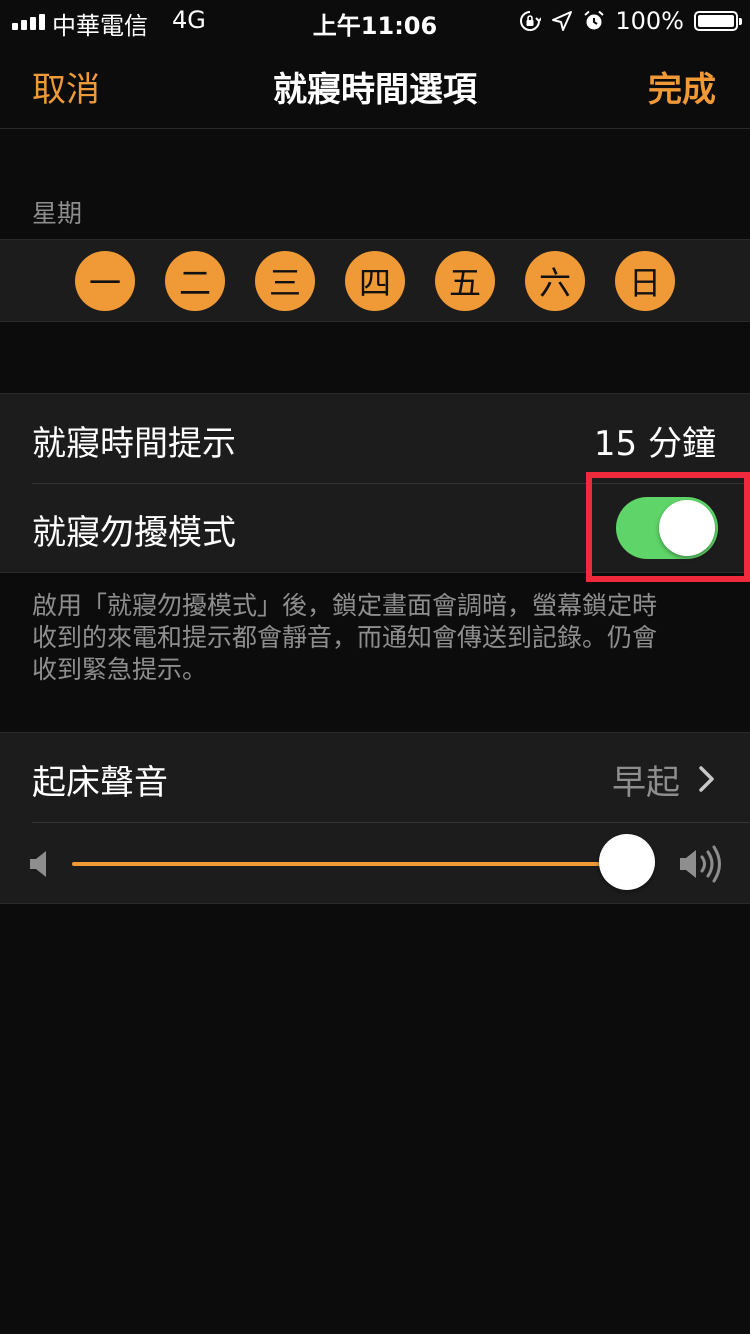  I want to click on day-friday-button: 五, so click(465, 281).